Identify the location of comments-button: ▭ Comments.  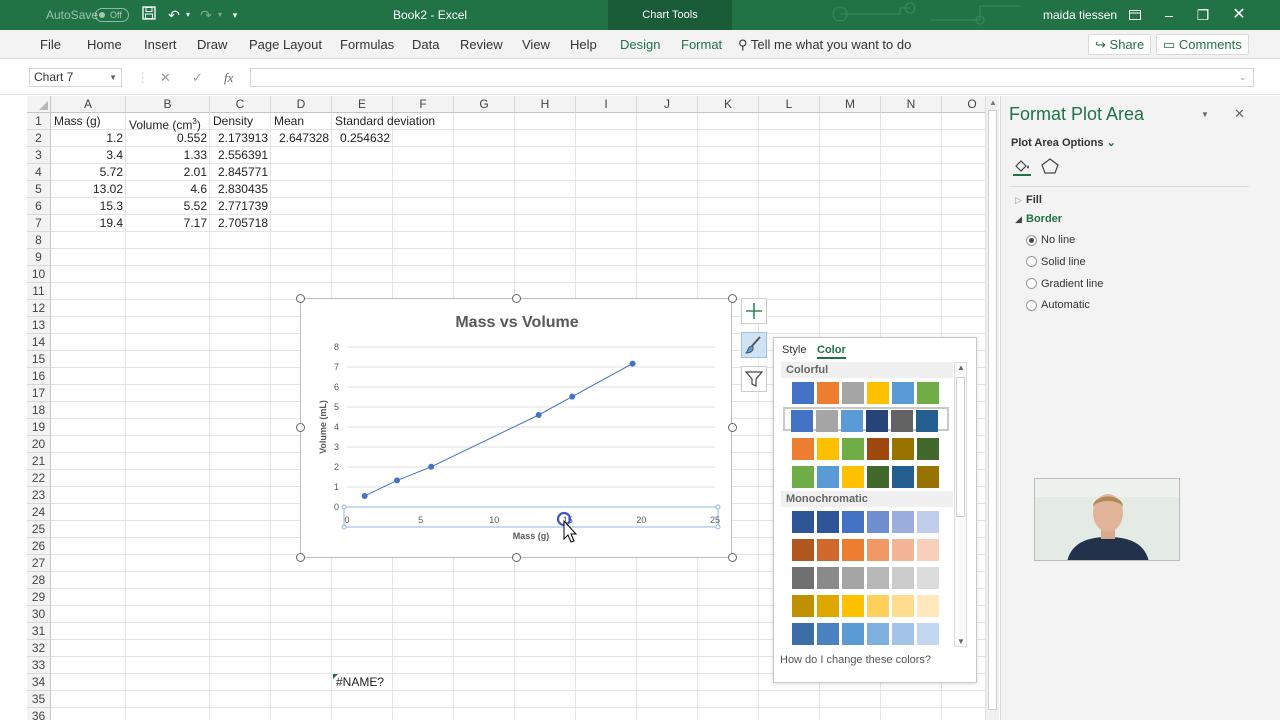
(1202, 44).